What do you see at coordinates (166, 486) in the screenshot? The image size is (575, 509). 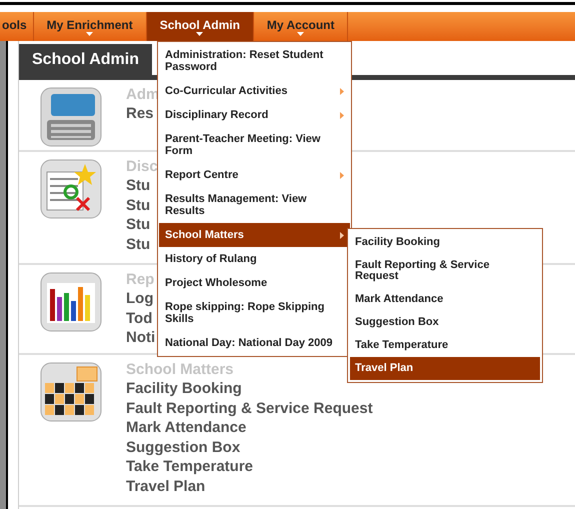 I see `section-link: Travel Plan` at bounding box center [166, 486].